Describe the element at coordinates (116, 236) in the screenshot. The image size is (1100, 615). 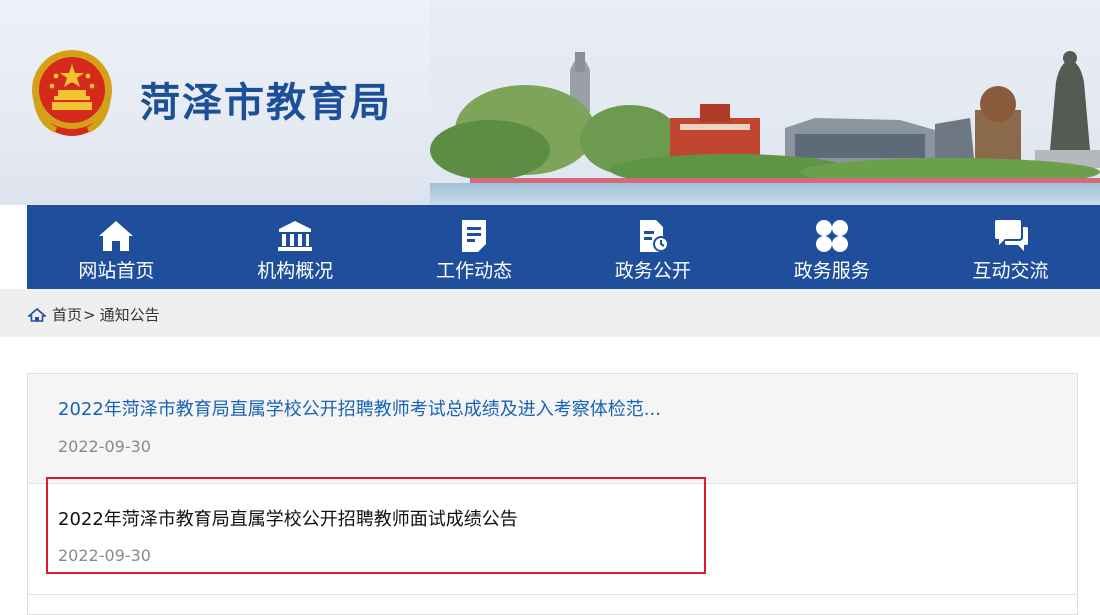
I see `home-icon` at that location.